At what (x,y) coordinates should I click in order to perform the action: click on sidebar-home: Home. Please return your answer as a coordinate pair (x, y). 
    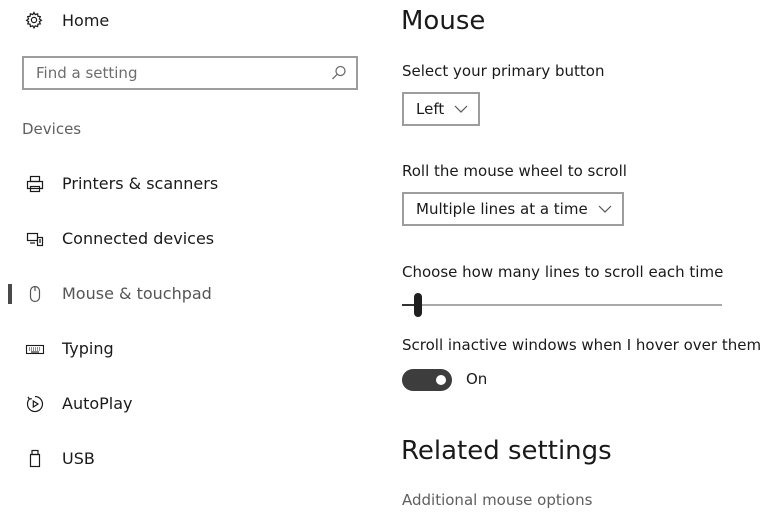
    Looking at the image, I should click on (66, 20).